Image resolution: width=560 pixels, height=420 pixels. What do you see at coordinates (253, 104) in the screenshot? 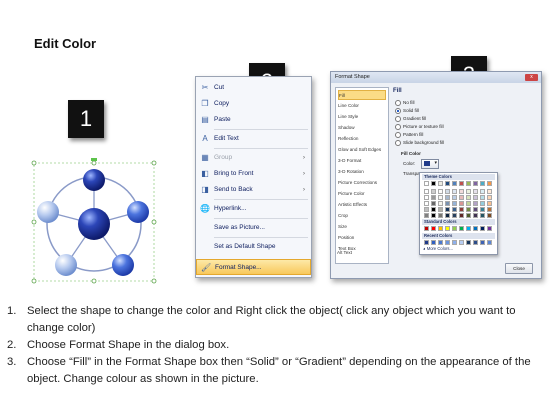
I see `menu-item-copy: ❐ Copy` at bounding box center [253, 104].